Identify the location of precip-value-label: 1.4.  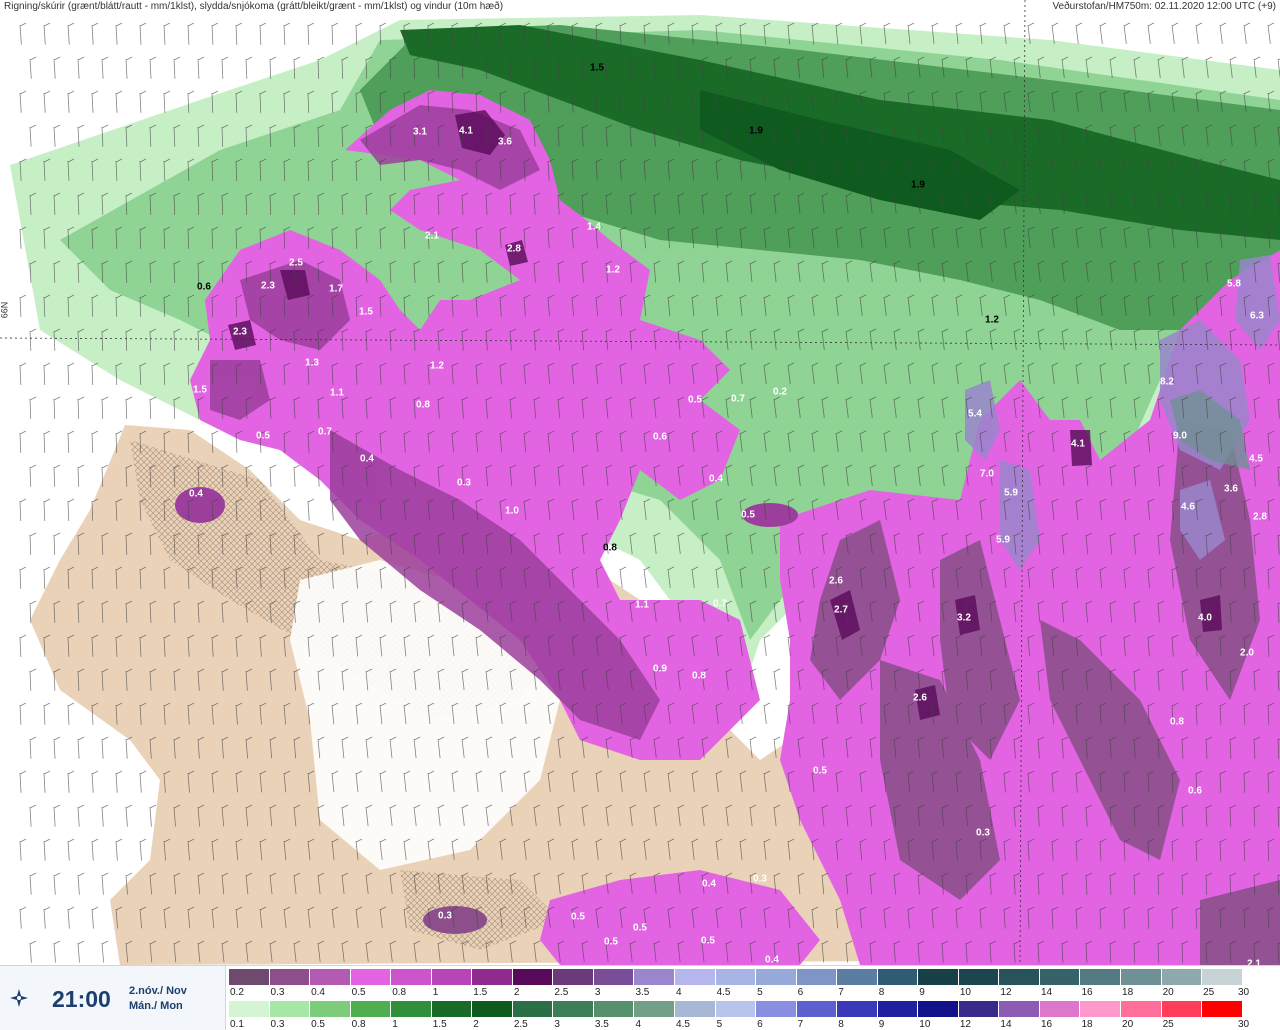
(594, 227).